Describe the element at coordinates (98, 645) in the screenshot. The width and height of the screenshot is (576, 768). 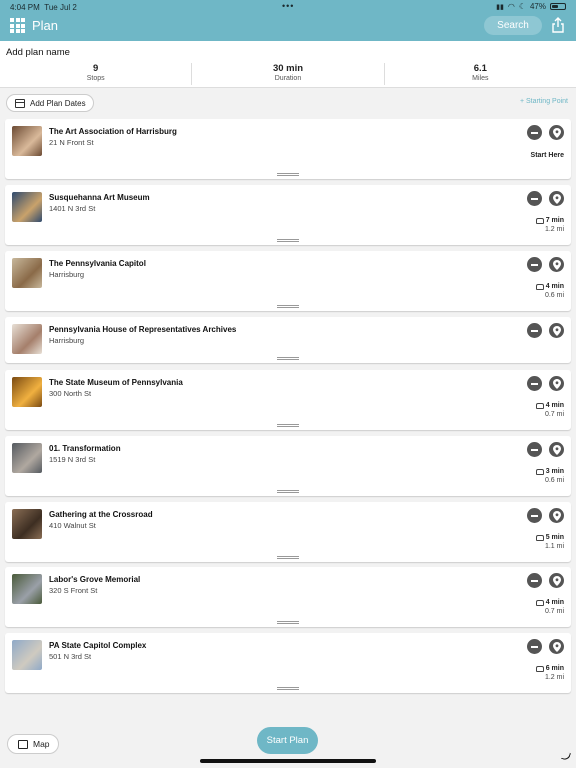
I see `stop-name: PA State Capitol Complex` at that location.